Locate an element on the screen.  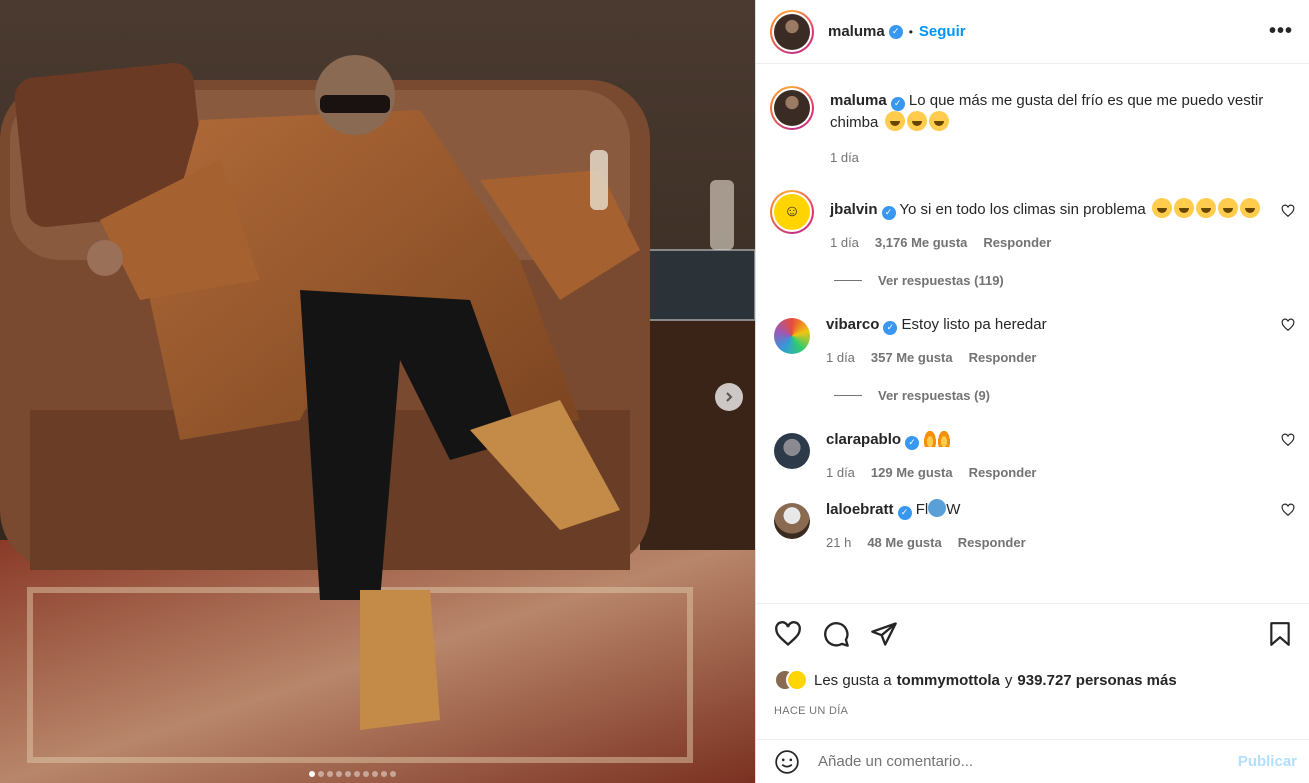
comment-item: clarapablo ✓ 1 día 129 Me gusta Responder is located at coordinates (1032, 456).